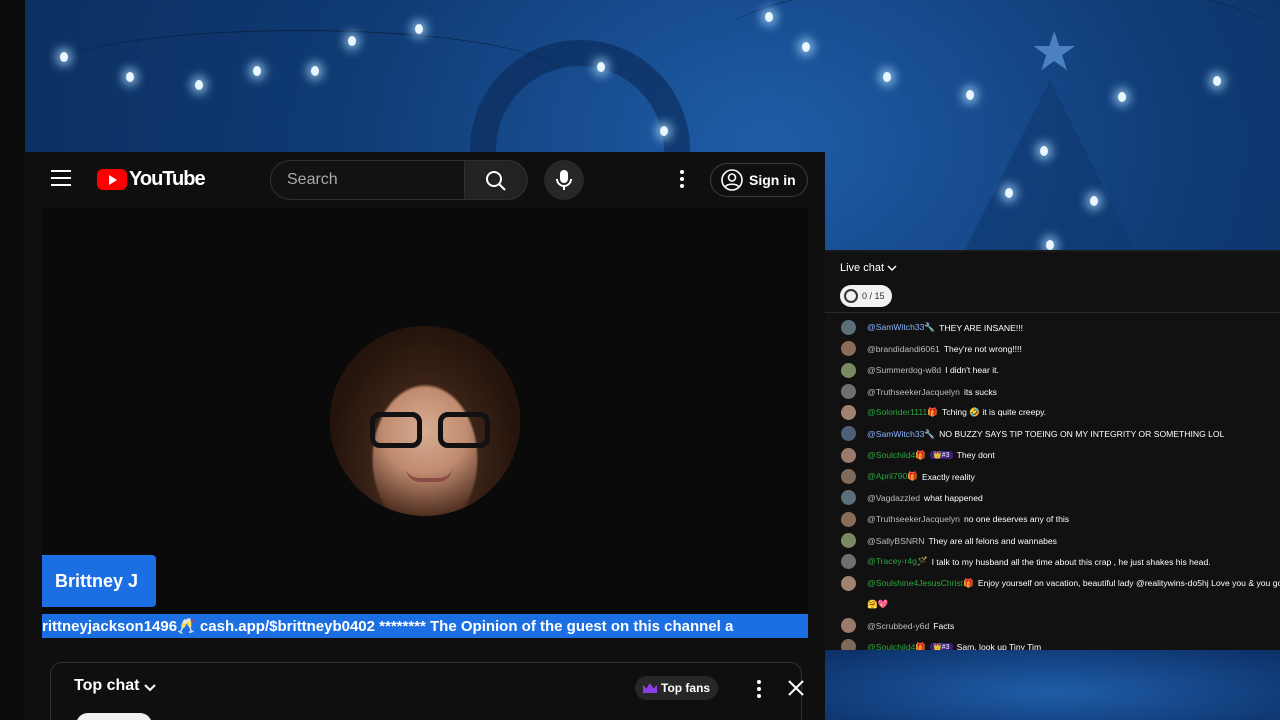 This screenshot has width=1280, height=720. What do you see at coordinates (897, 561) in the screenshot?
I see `chat-username: @Tracey-r4g🪄` at bounding box center [897, 561].